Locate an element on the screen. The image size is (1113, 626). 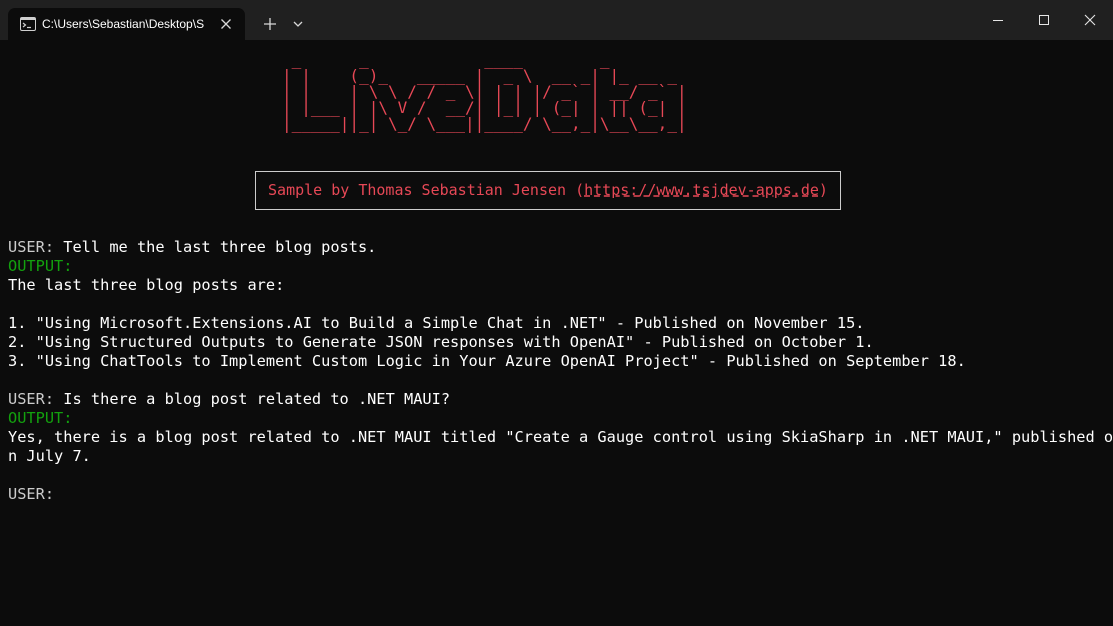
maximize-icon is located at coordinates (1044, 20).